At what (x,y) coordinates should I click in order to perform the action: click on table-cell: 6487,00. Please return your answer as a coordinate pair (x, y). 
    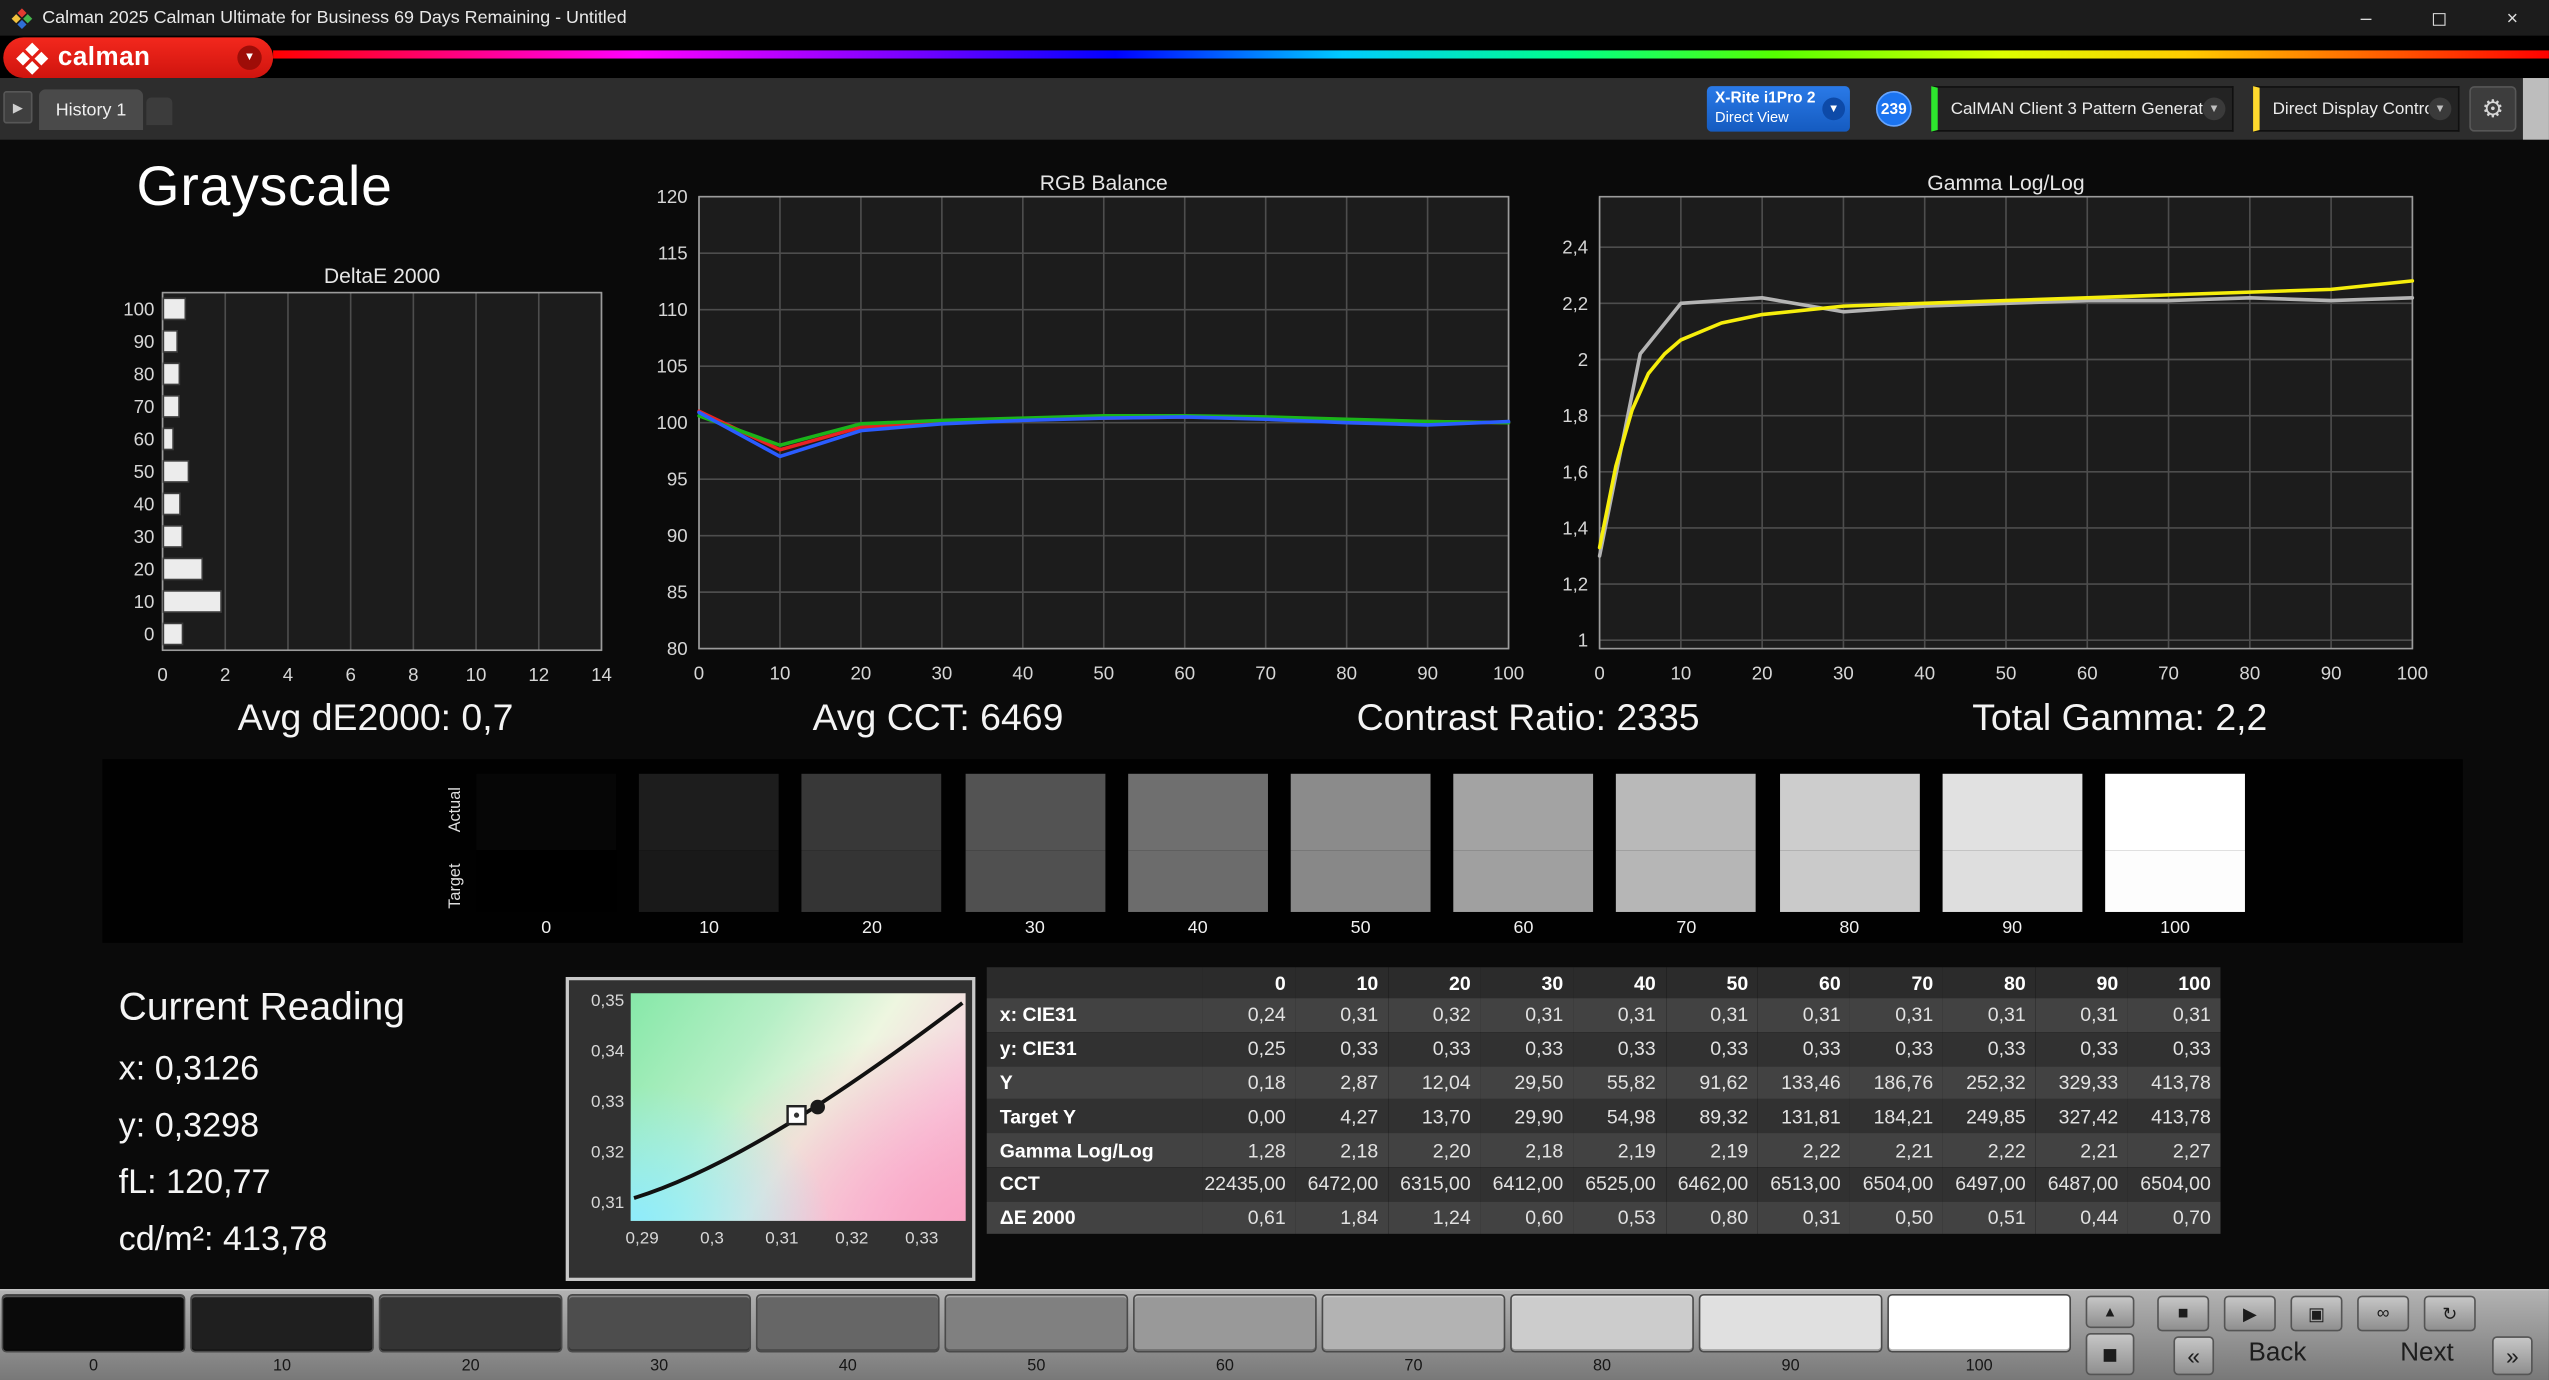
    Looking at the image, I should click on (2083, 1184).